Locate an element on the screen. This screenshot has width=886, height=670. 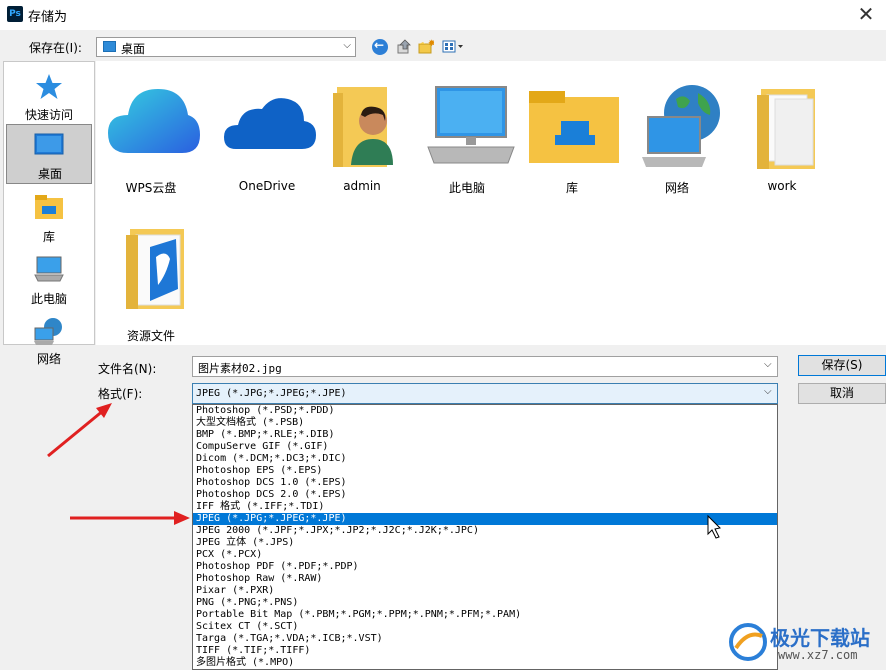
watermark-logo: 极光下载站 www.xz7.com is located at coordinates (802, 644).